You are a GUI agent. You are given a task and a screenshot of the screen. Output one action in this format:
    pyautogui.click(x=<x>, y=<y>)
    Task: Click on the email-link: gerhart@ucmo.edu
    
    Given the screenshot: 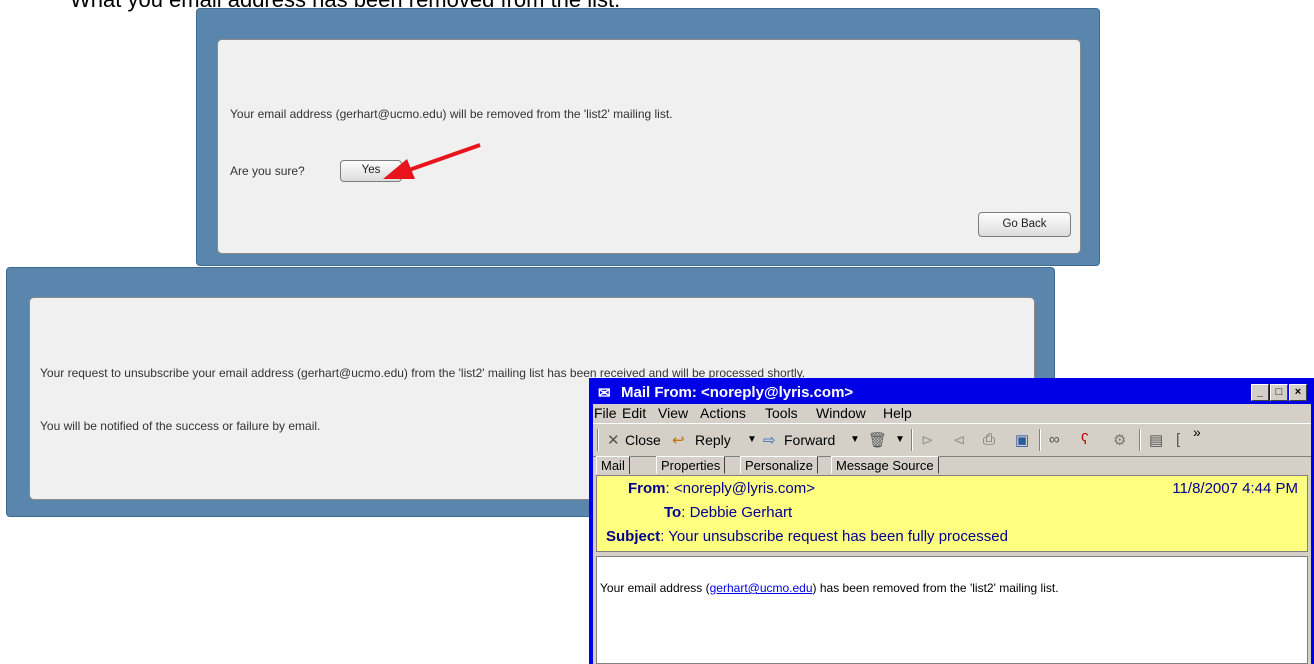 What is the action you would take?
    pyautogui.click(x=761, y=588)
    